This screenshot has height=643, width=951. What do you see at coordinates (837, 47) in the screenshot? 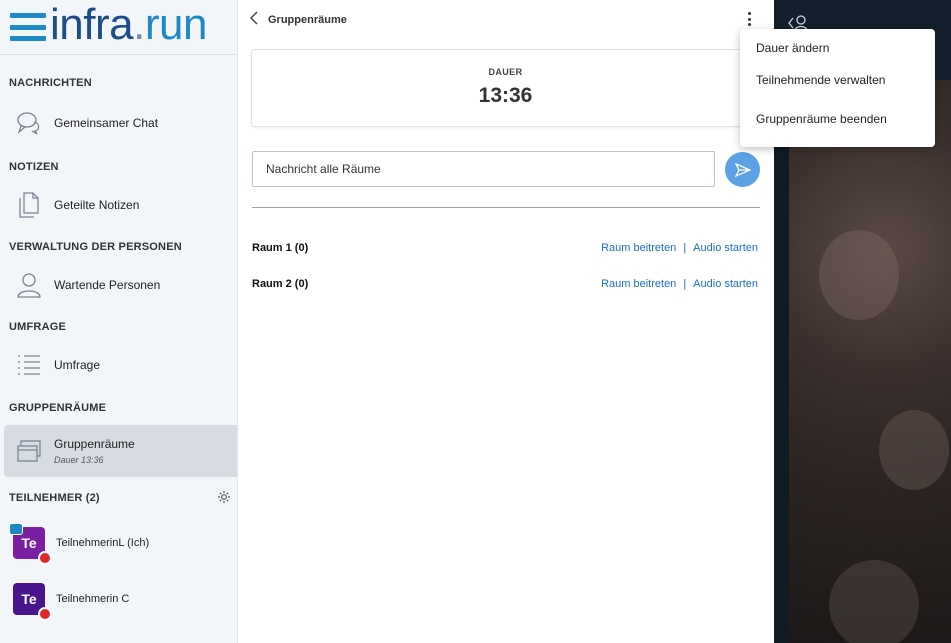
I see `menu-item-change-duration: Dauer ändern` at bounding box center [837, 47].